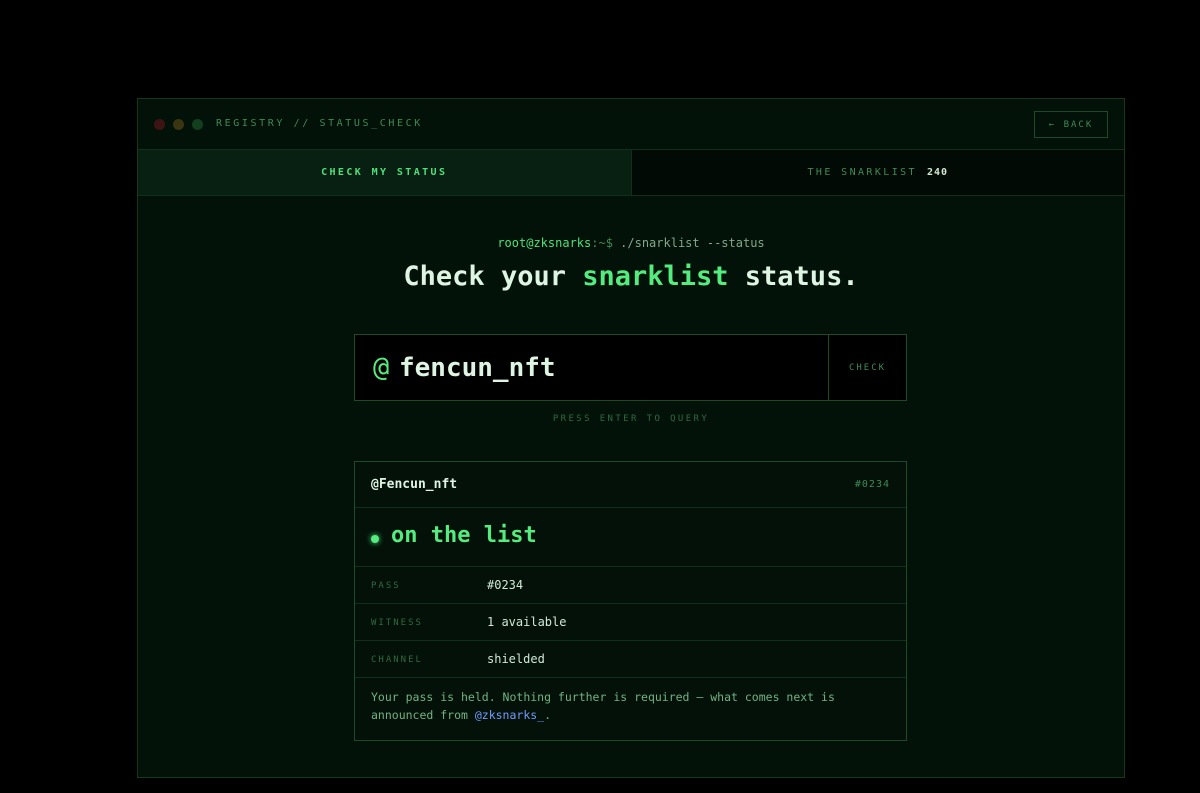 The image size is (1200, 793). I want to click on tab-label: THE SNARKLIST, so click(862, 172).